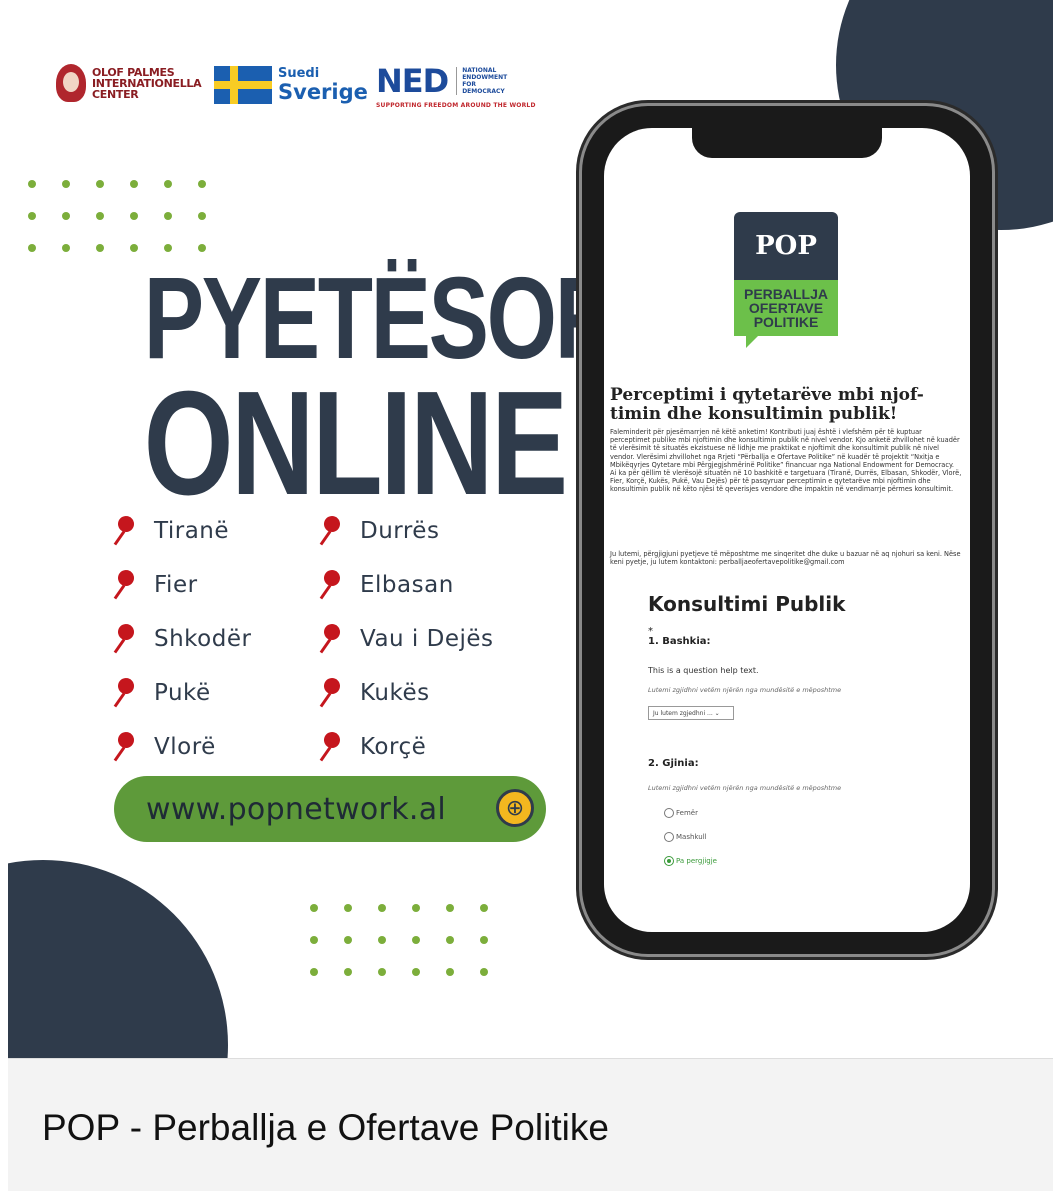 The width and height of the screenshot is (1053, 1191). What do you see at coordinates (217, 693) in the screenshot?
I see `city-item: Pukë` at bounding box center [217, 693].